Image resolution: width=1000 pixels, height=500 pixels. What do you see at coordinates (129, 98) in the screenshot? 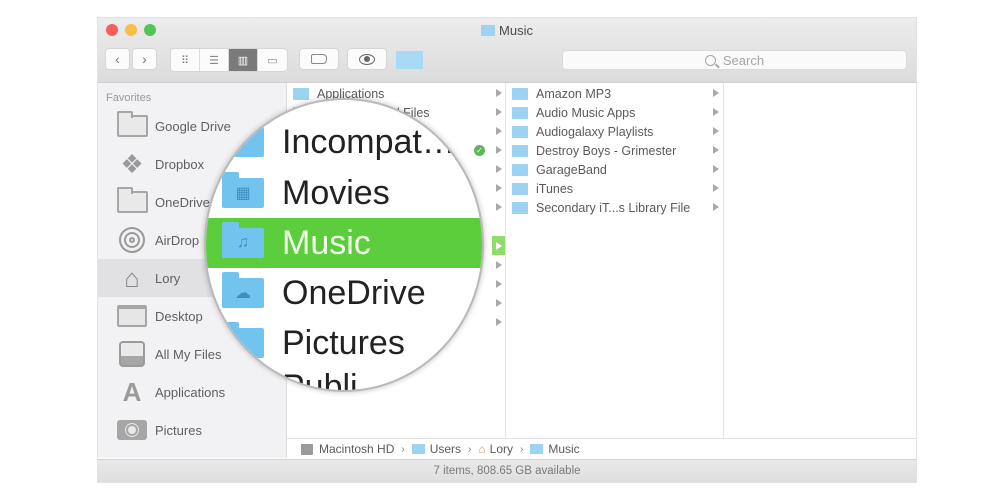
I see `sidebar-heading: Favorites` at bounding box center [129, 98].